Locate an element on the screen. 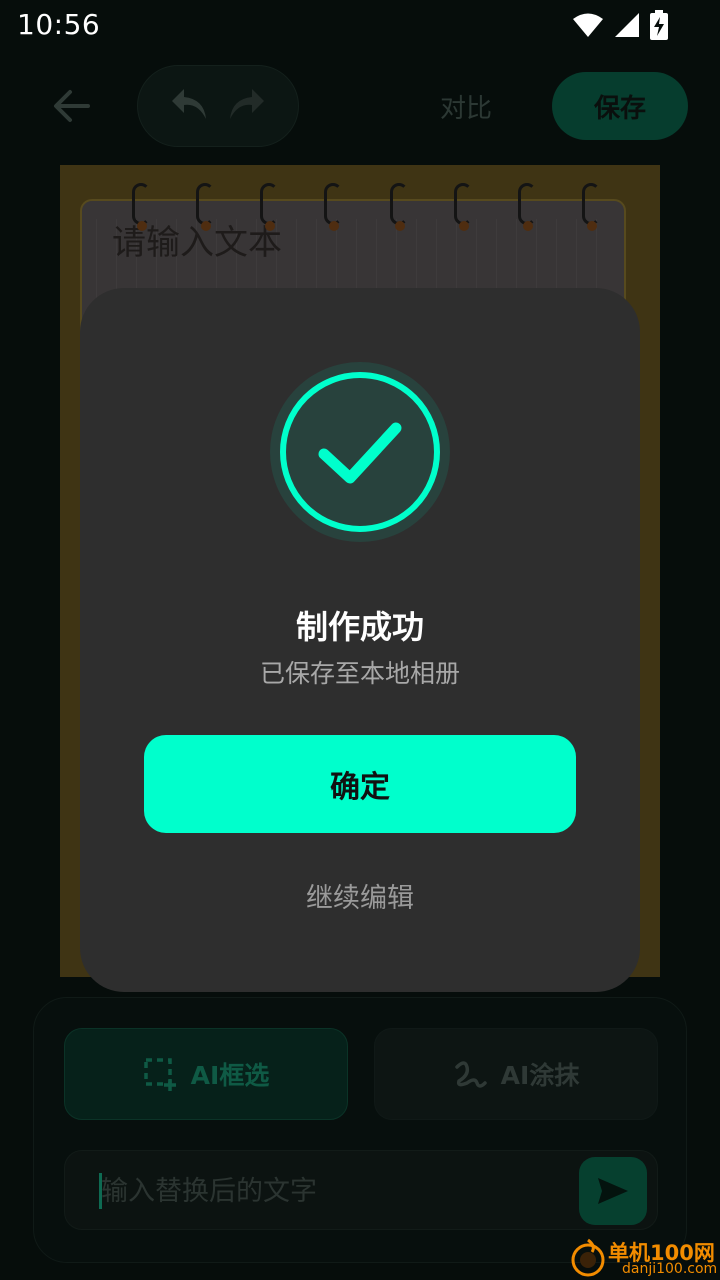 The height and width of the screenshot is (1280, 720). check-circle-icon is located at coordinates (360, 452).